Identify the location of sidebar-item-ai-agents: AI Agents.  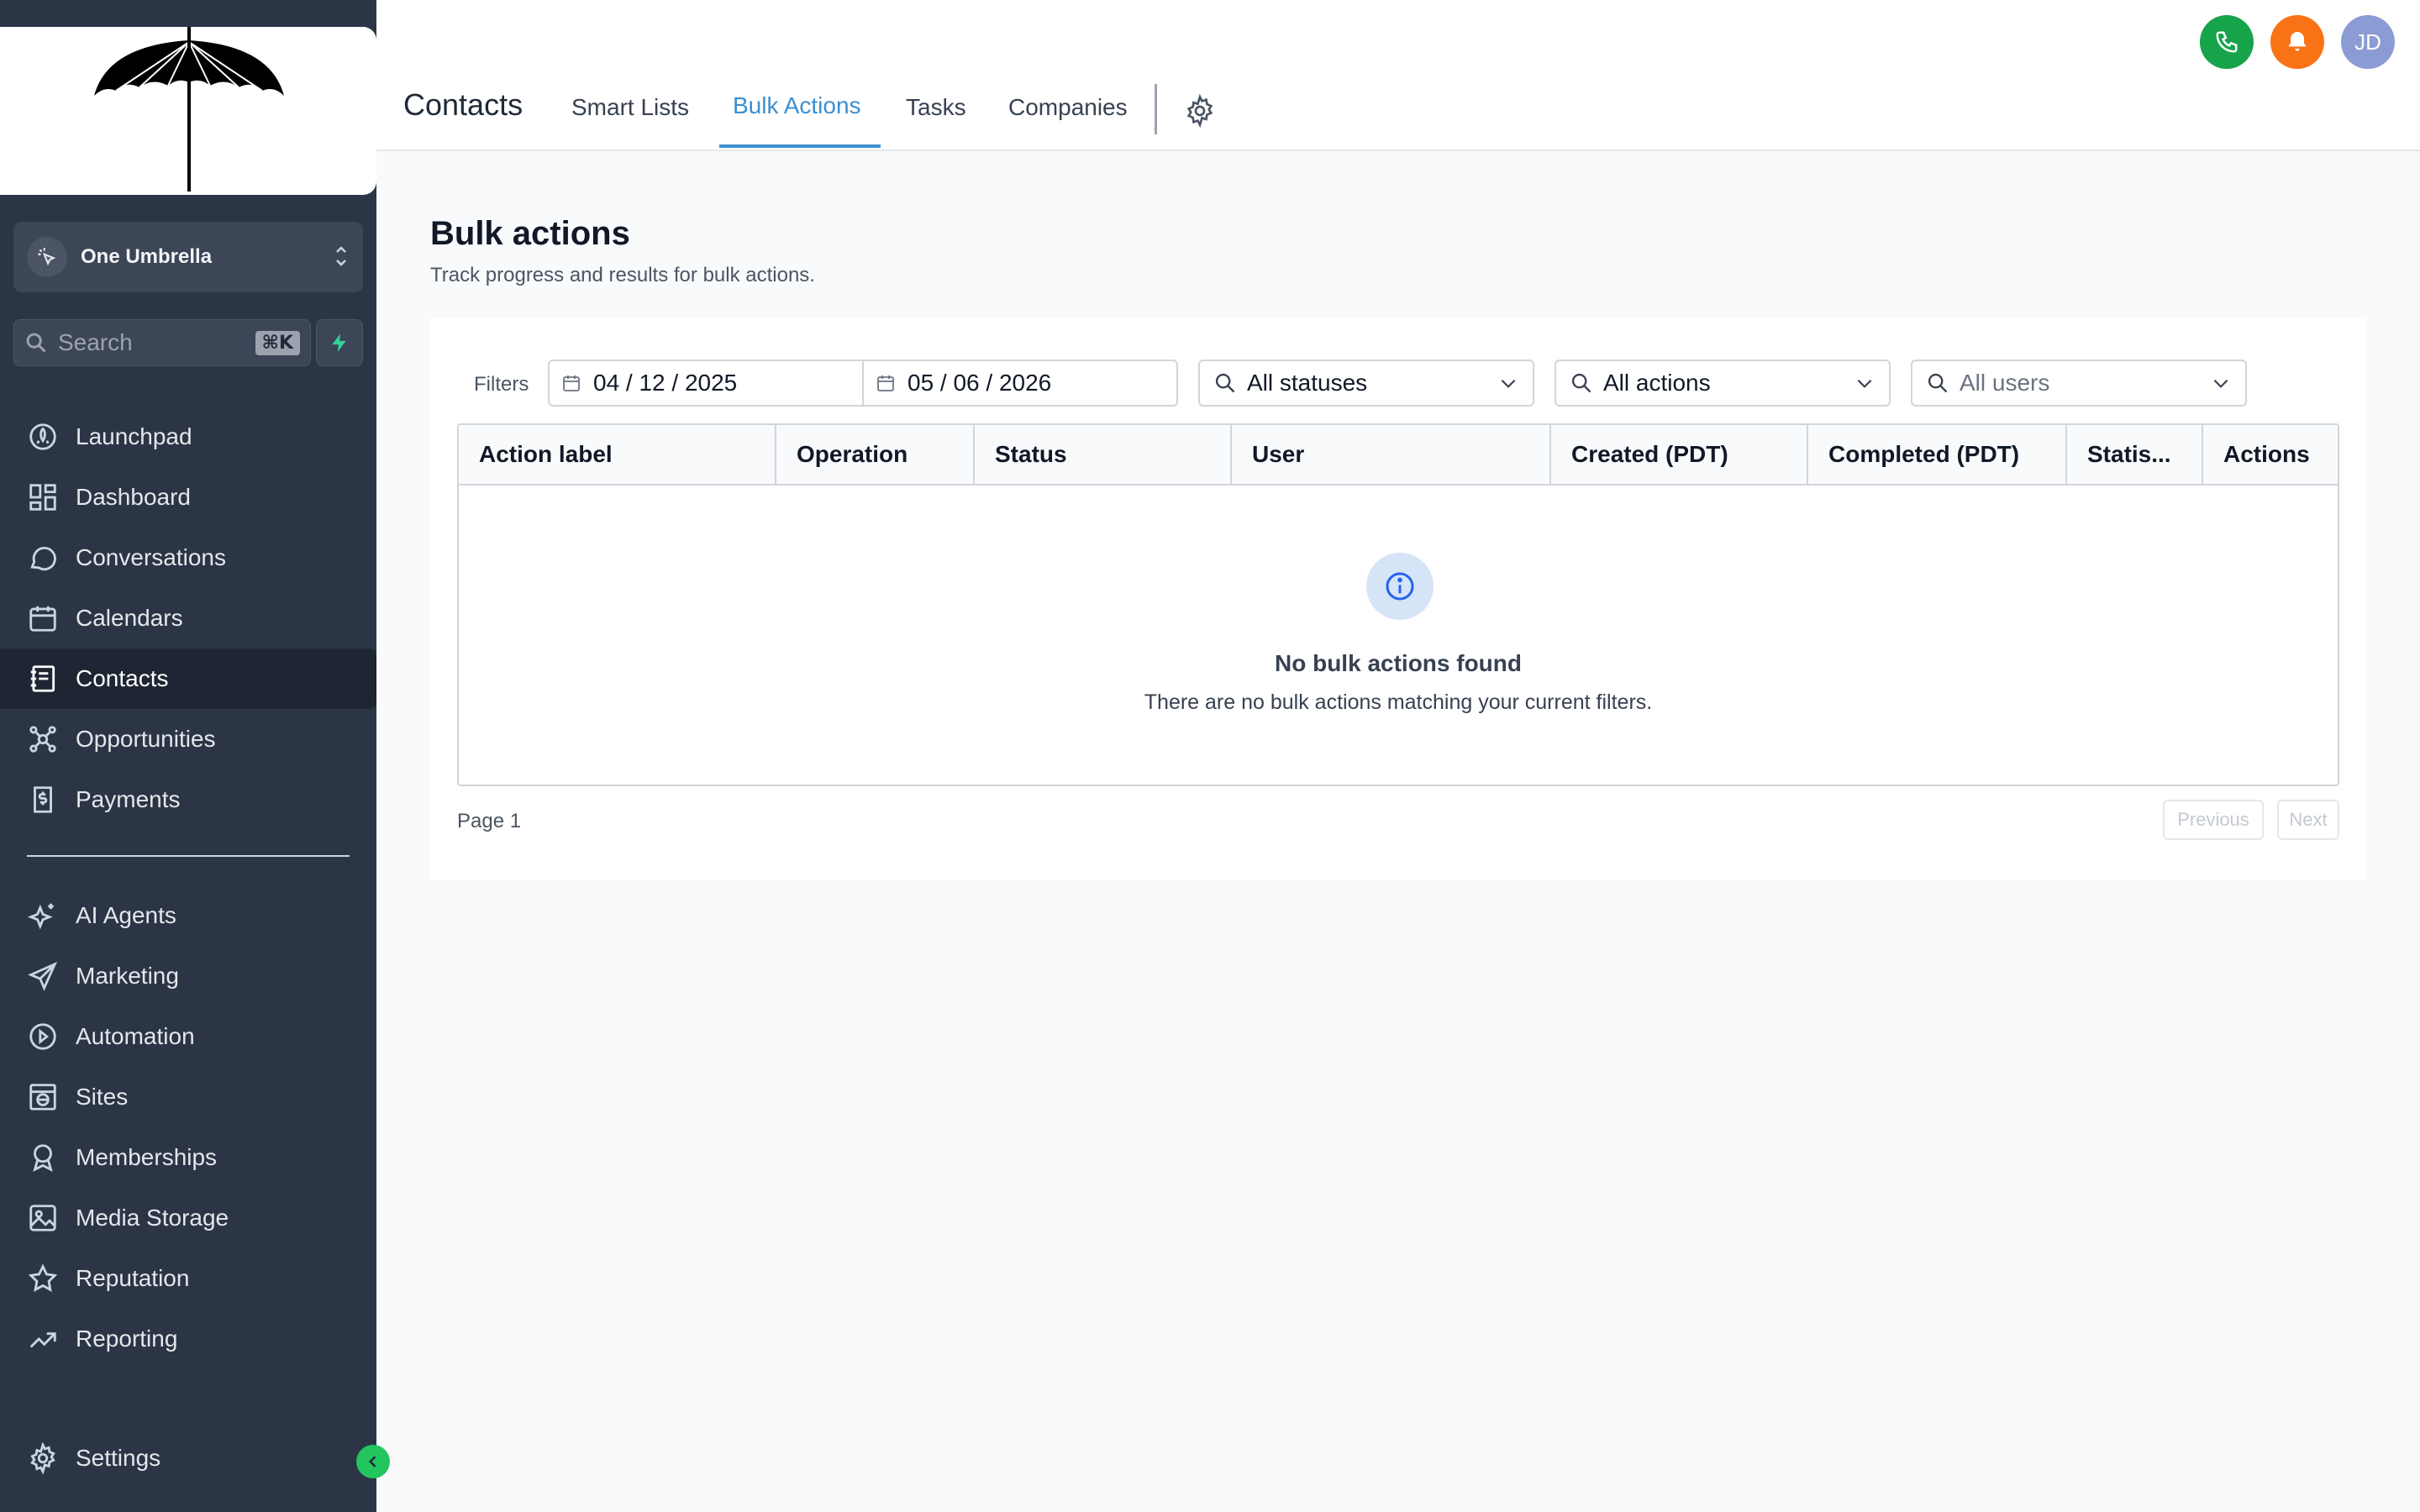
(188, 915).